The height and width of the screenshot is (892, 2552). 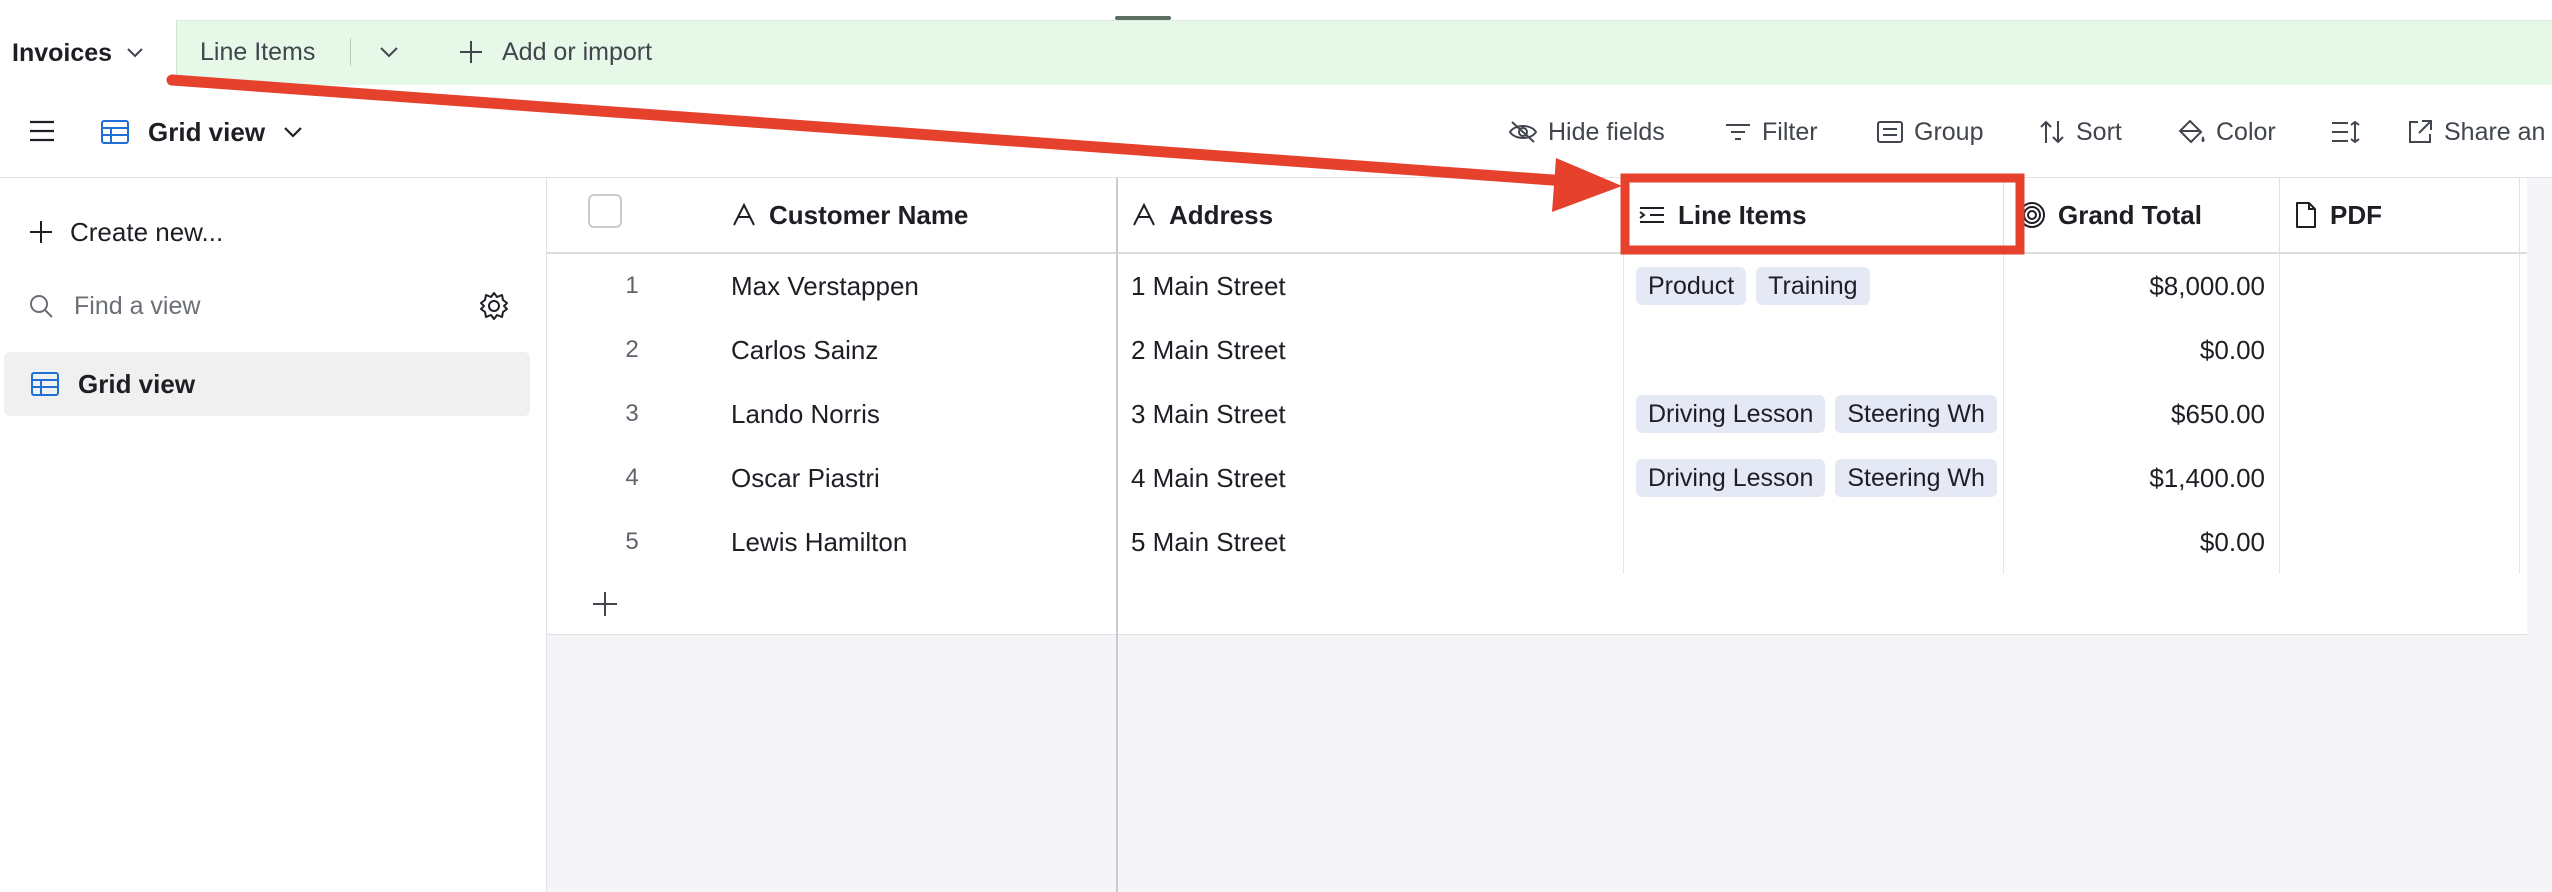 I want to click on tab-invoices: Invoices, so click(x=88, y=53).